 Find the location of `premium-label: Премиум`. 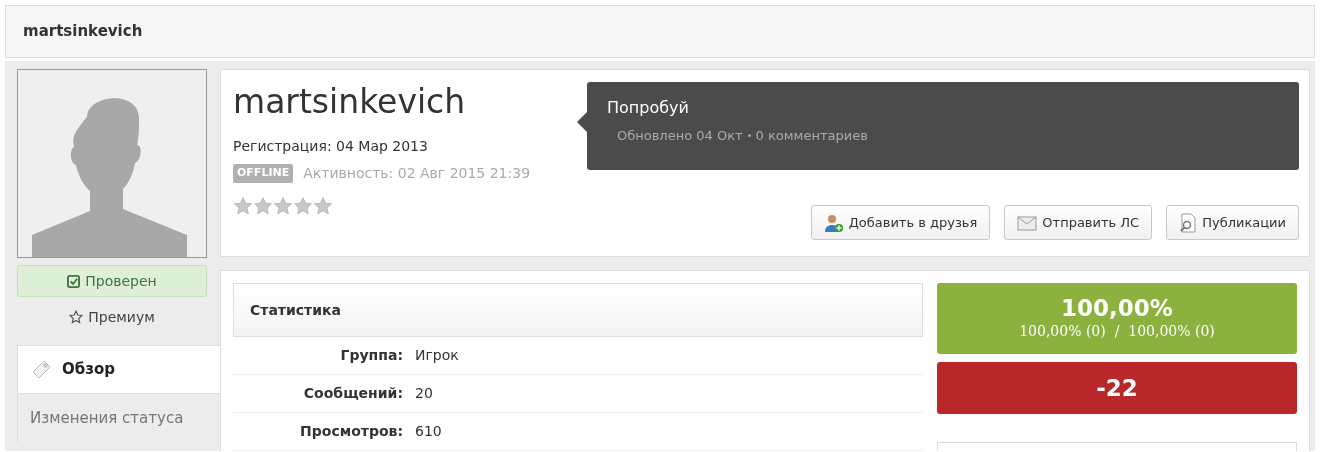

premium-label: Премиум is located at coordinates (121, 317).